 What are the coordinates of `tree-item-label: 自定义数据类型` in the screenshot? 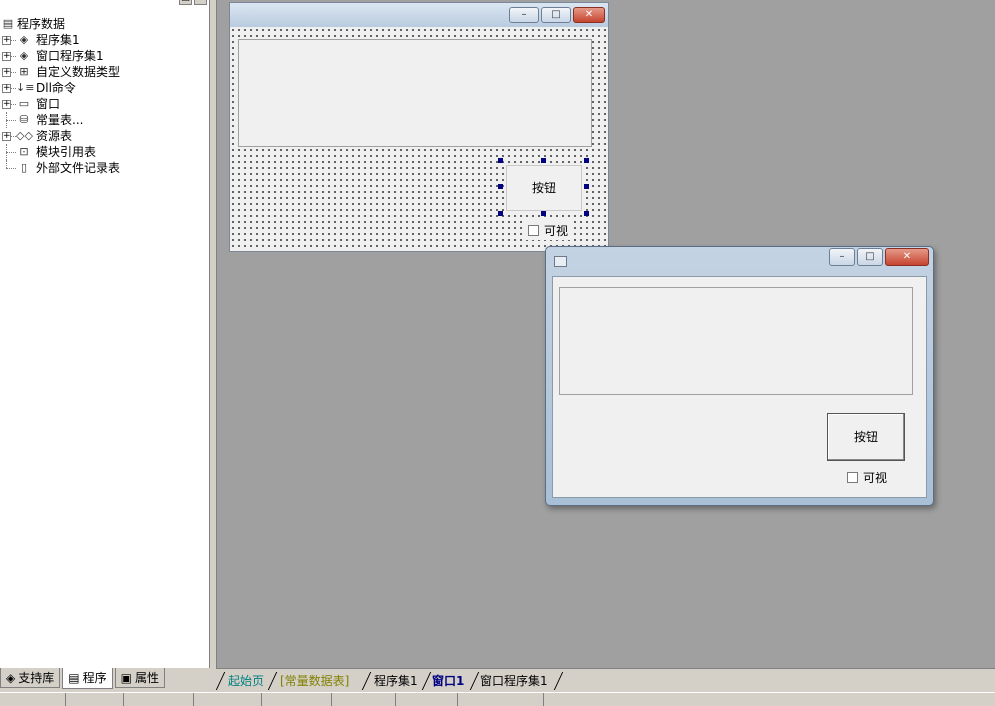 It's located at (78, 72).